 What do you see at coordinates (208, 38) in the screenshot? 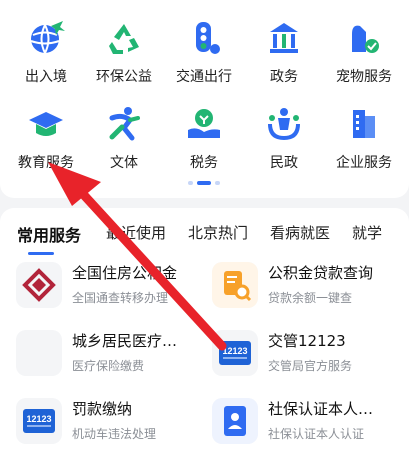
I see `traffic-light-icon` at bounding box center [208, 38].